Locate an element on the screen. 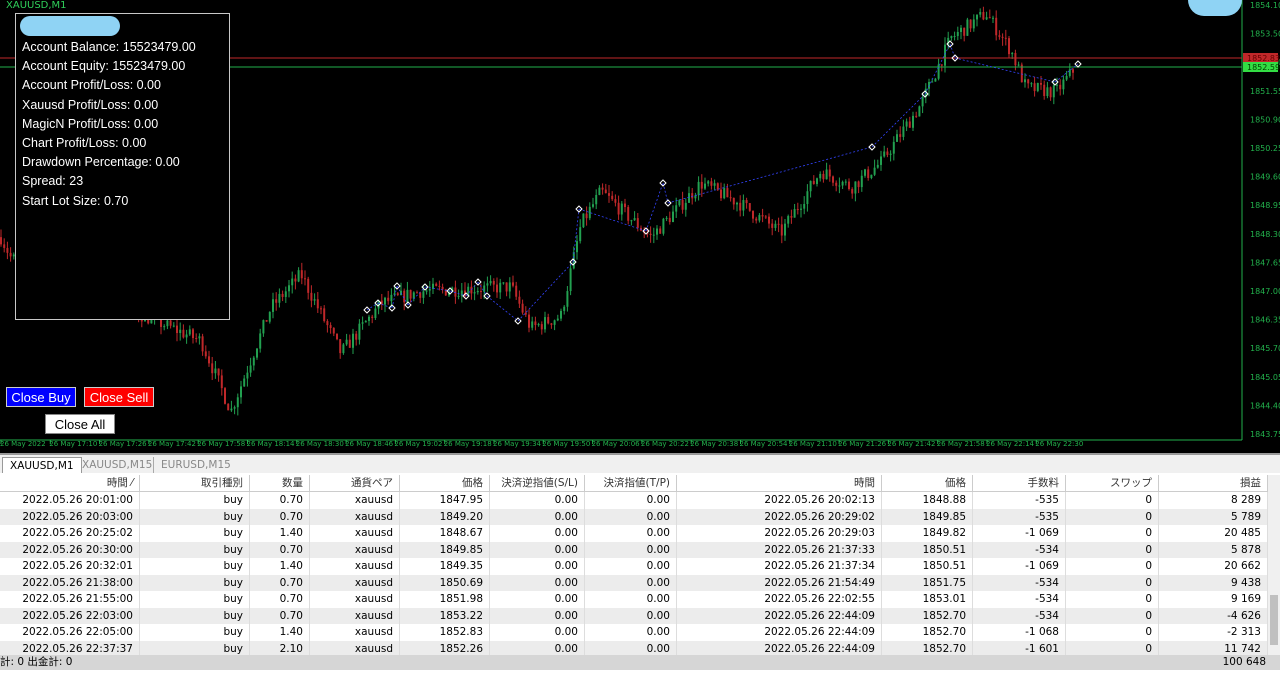 The image size is (1280, 675). price-tick-label: 1853.50 is located at coordinates (1265, 34).